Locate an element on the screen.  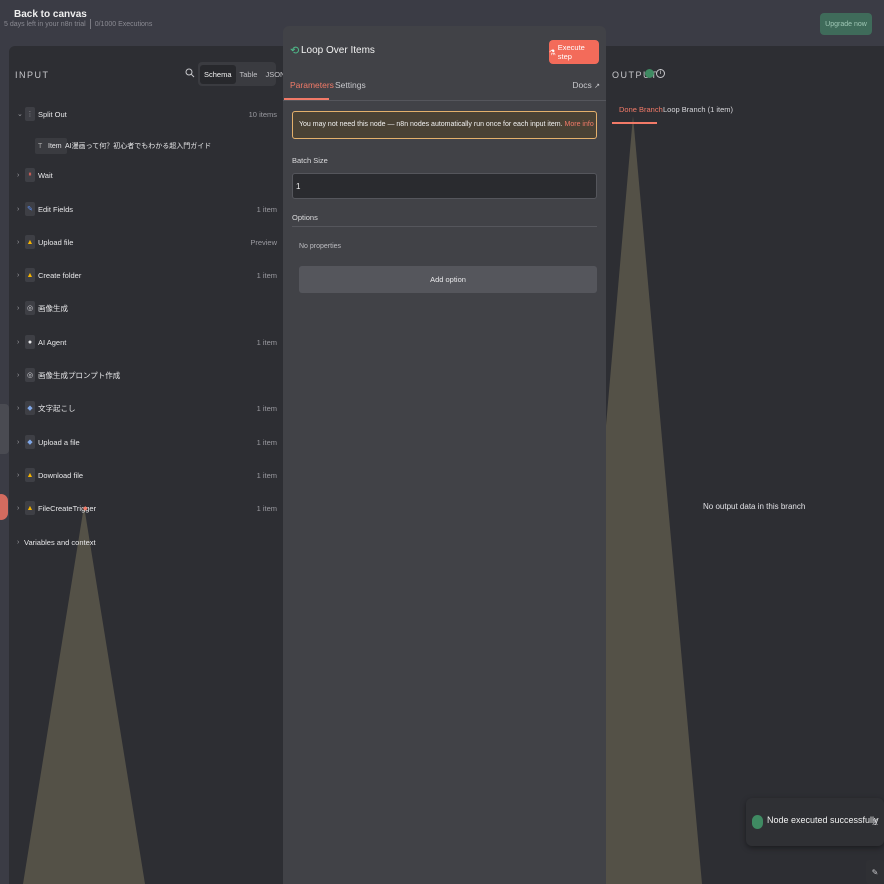
node-label: 画像生成 is located at coordinates (53, 308).